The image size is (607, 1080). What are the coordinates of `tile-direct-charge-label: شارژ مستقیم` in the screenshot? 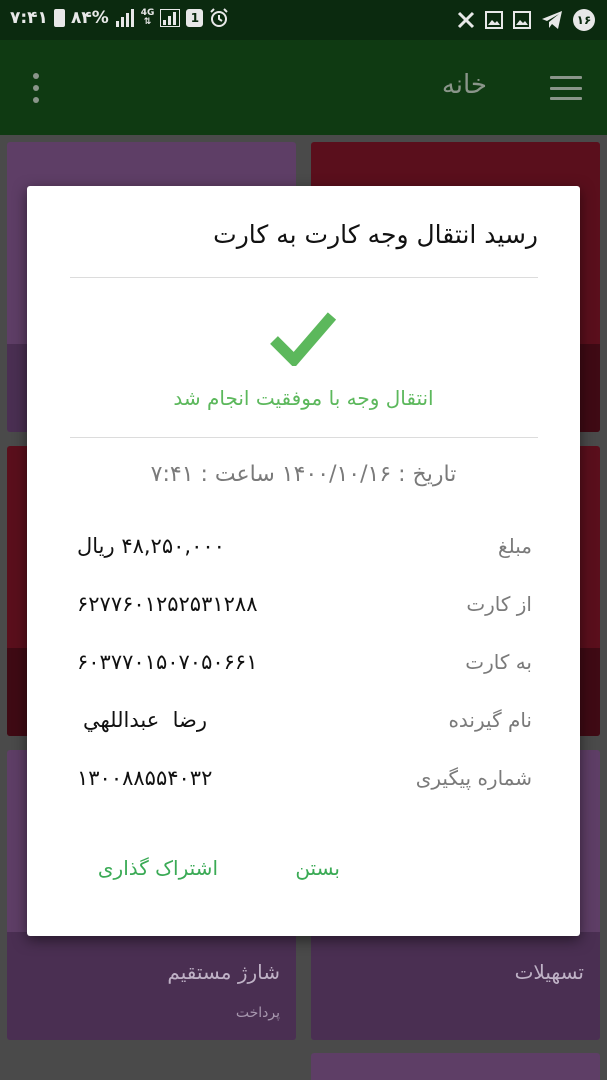 It's located at (223, 972).